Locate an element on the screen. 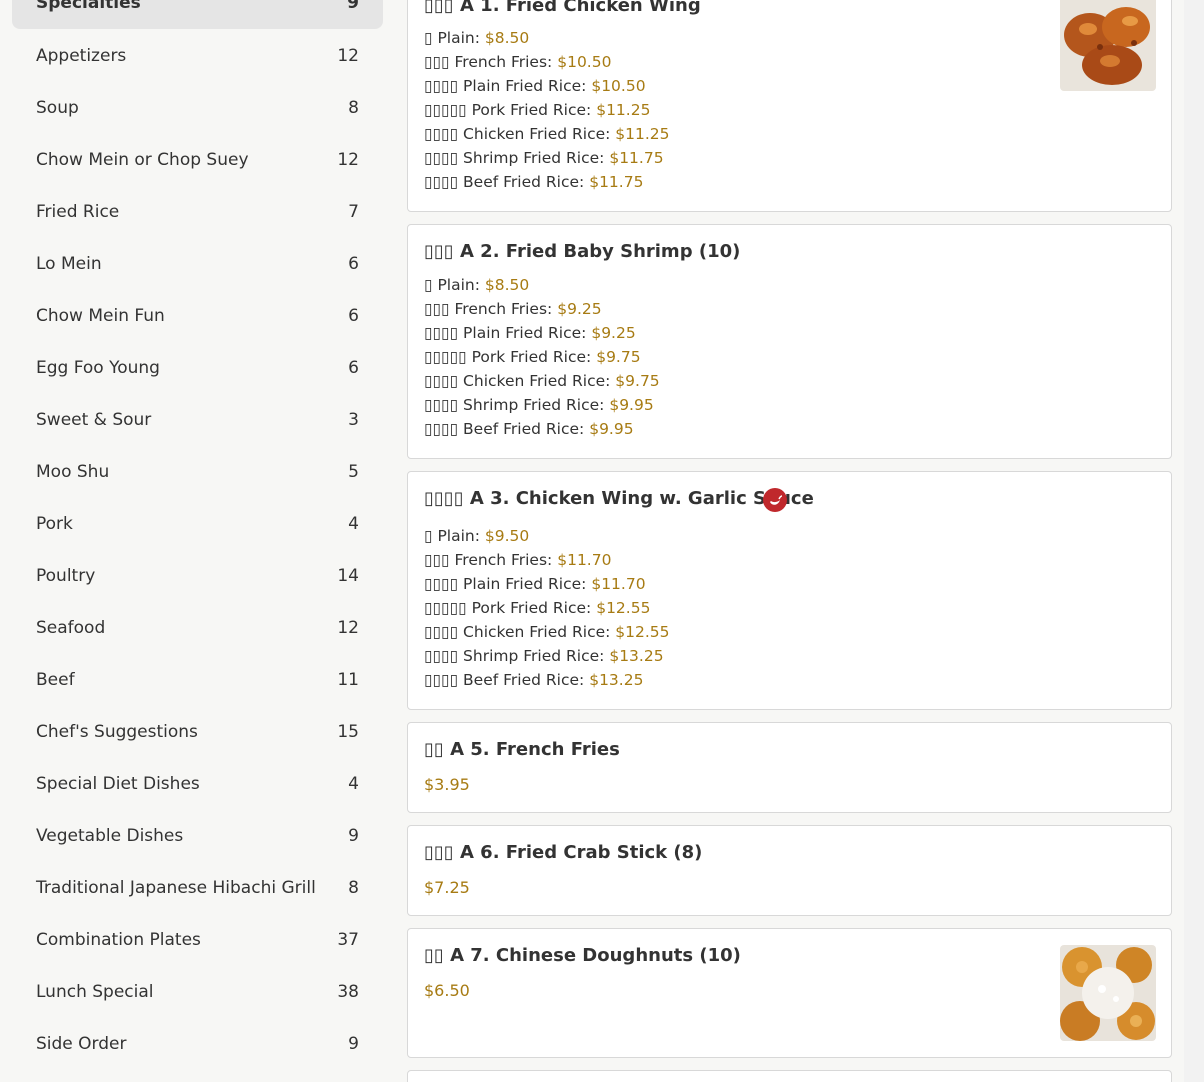 This screenshot has height=1082, width=1204. menu-item-option: ▯▯▯ French Fries: $11.70 is located at coordinates (517, 560).